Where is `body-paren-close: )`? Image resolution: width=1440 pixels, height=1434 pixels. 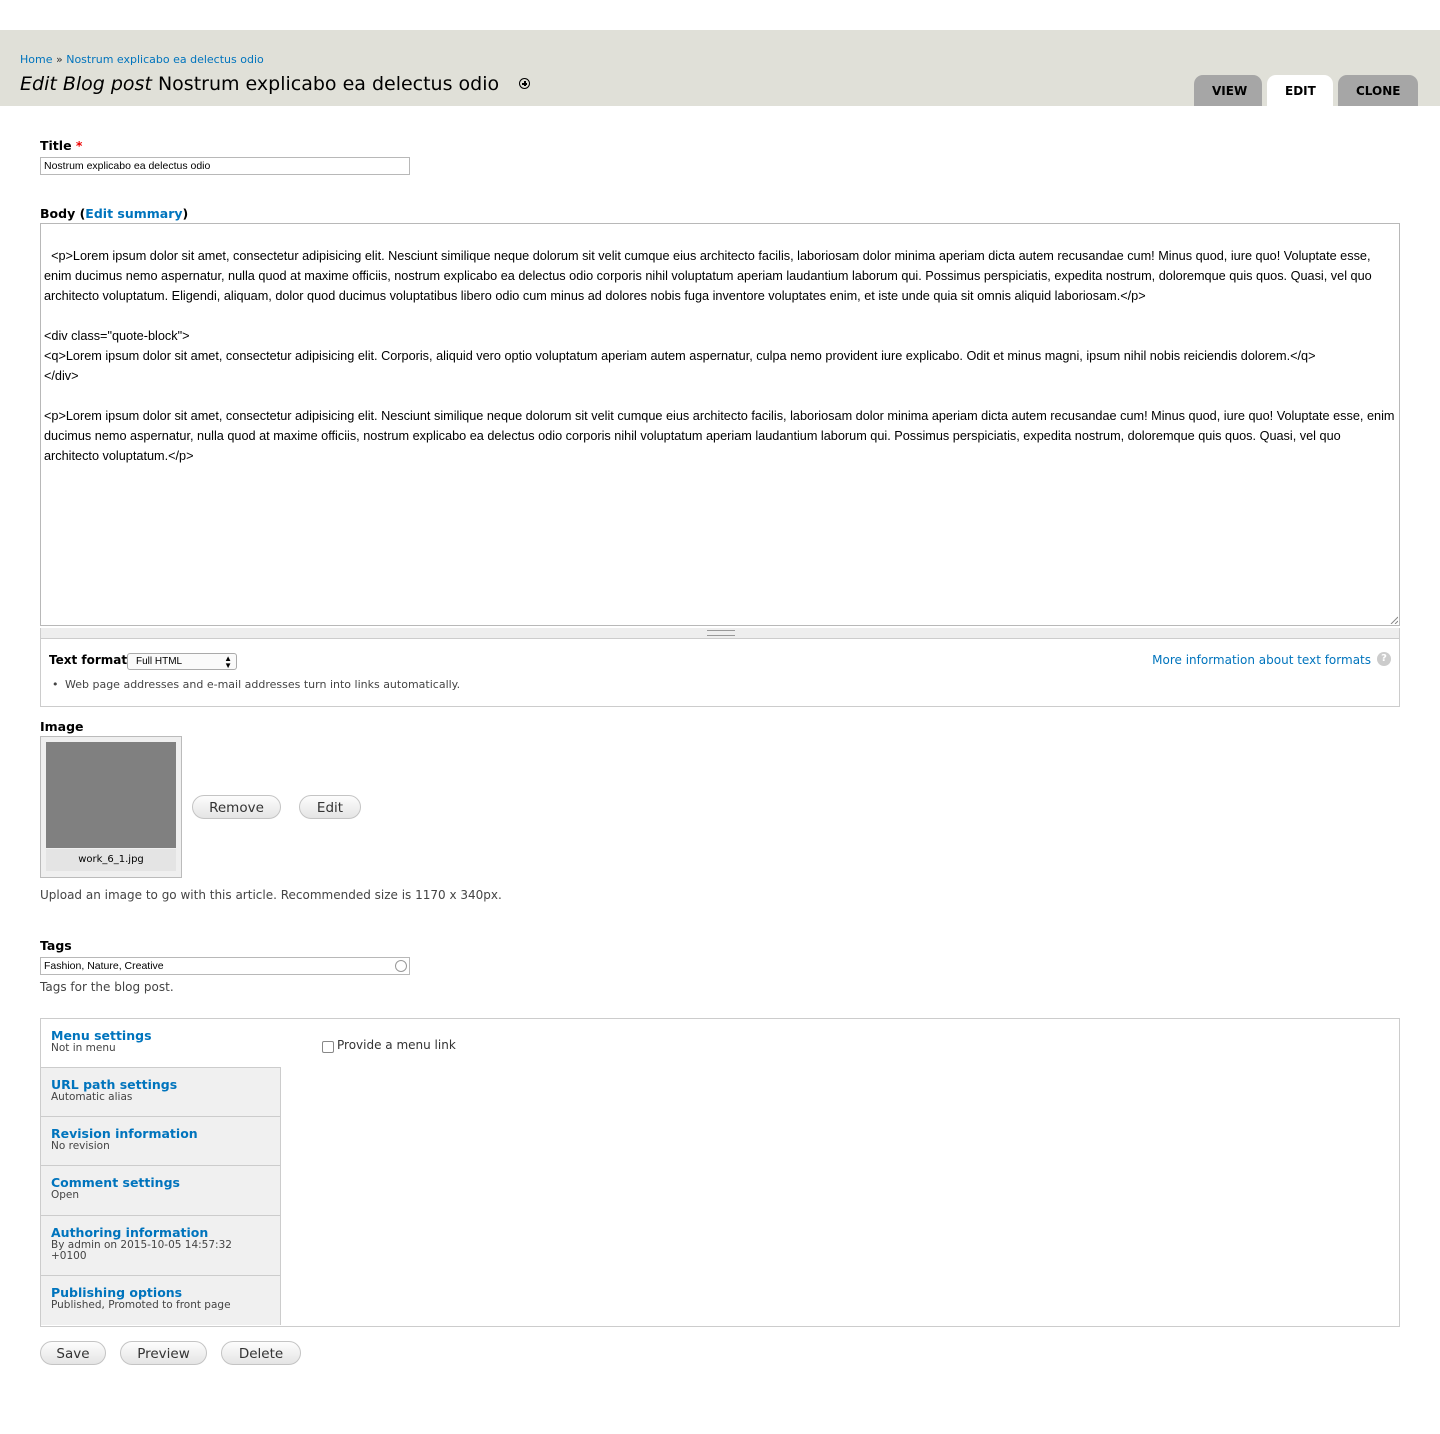
body-paren-close: ) is located at coordinates (185, 213).